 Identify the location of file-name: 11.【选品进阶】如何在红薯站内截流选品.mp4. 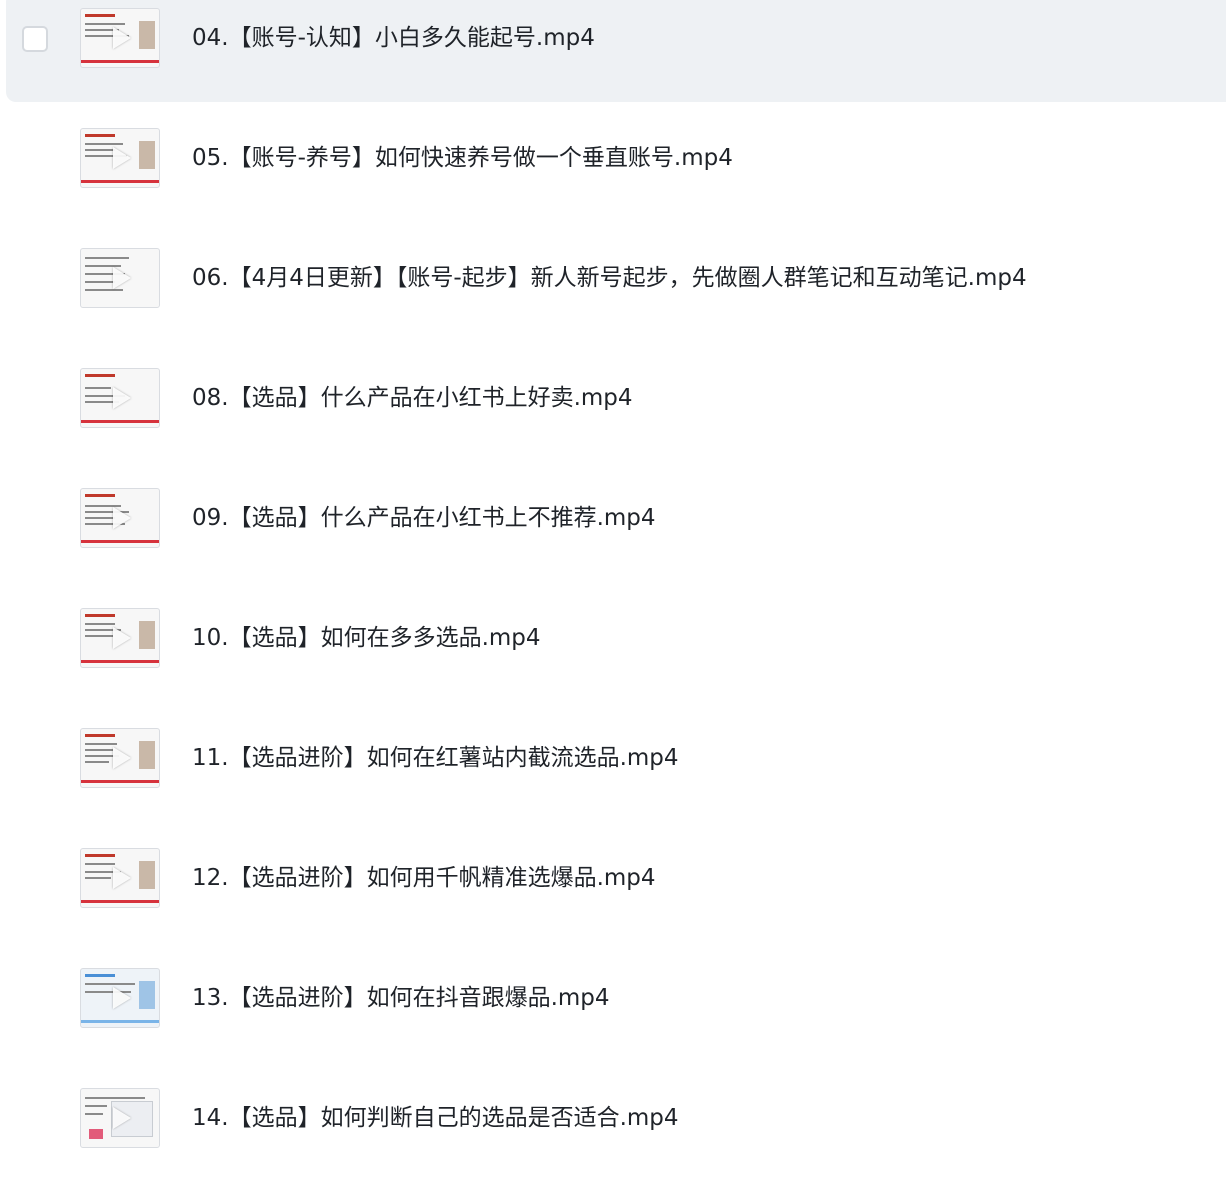
(435, 758).